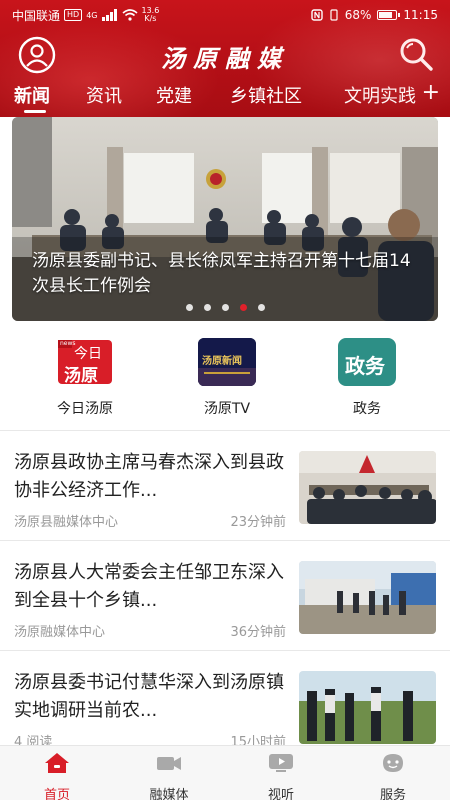  Describe the element at coordinates (281, 763) in the screenshot. I see `tv-play-icon` at that location.